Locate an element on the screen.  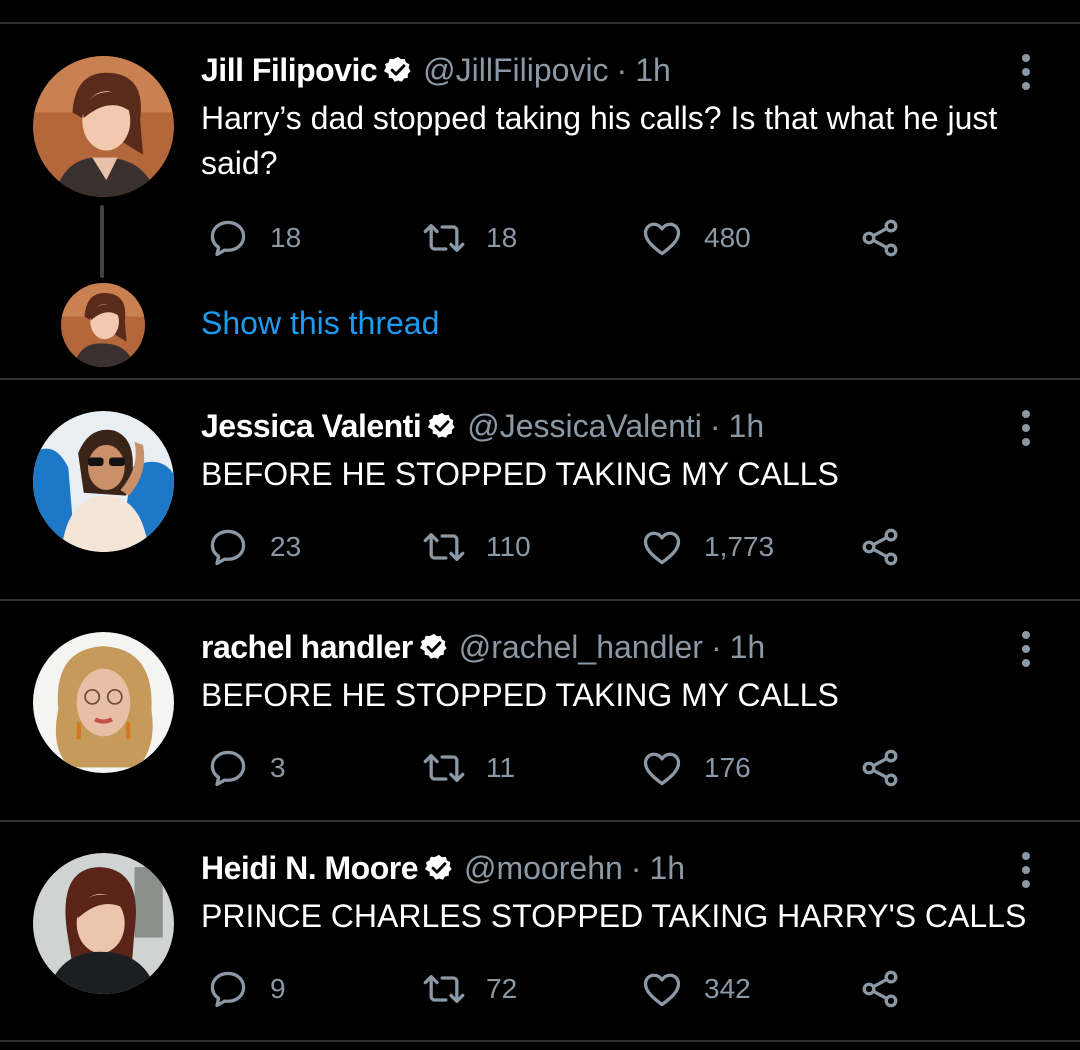
retweet-count: 110 is located at coordinates (508, 546).